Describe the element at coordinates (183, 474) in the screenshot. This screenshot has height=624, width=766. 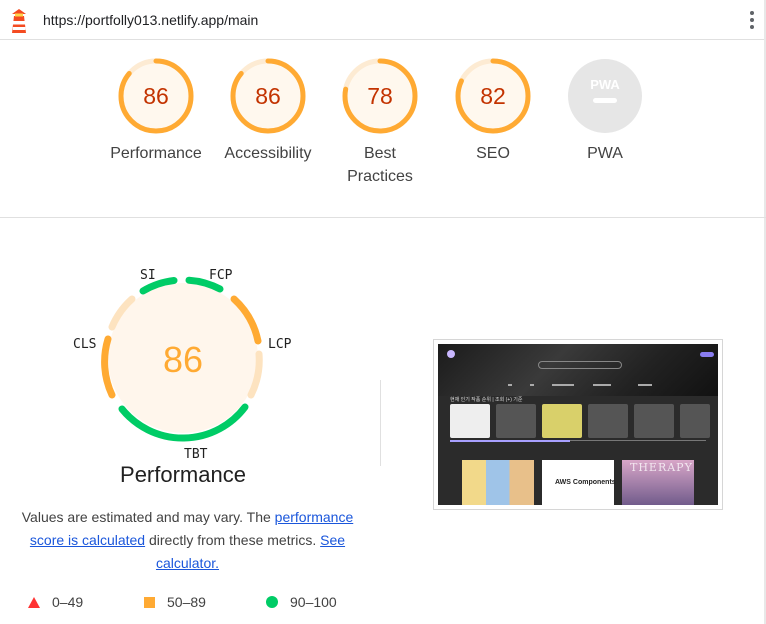
I see `performance-title: Performance` at that location.